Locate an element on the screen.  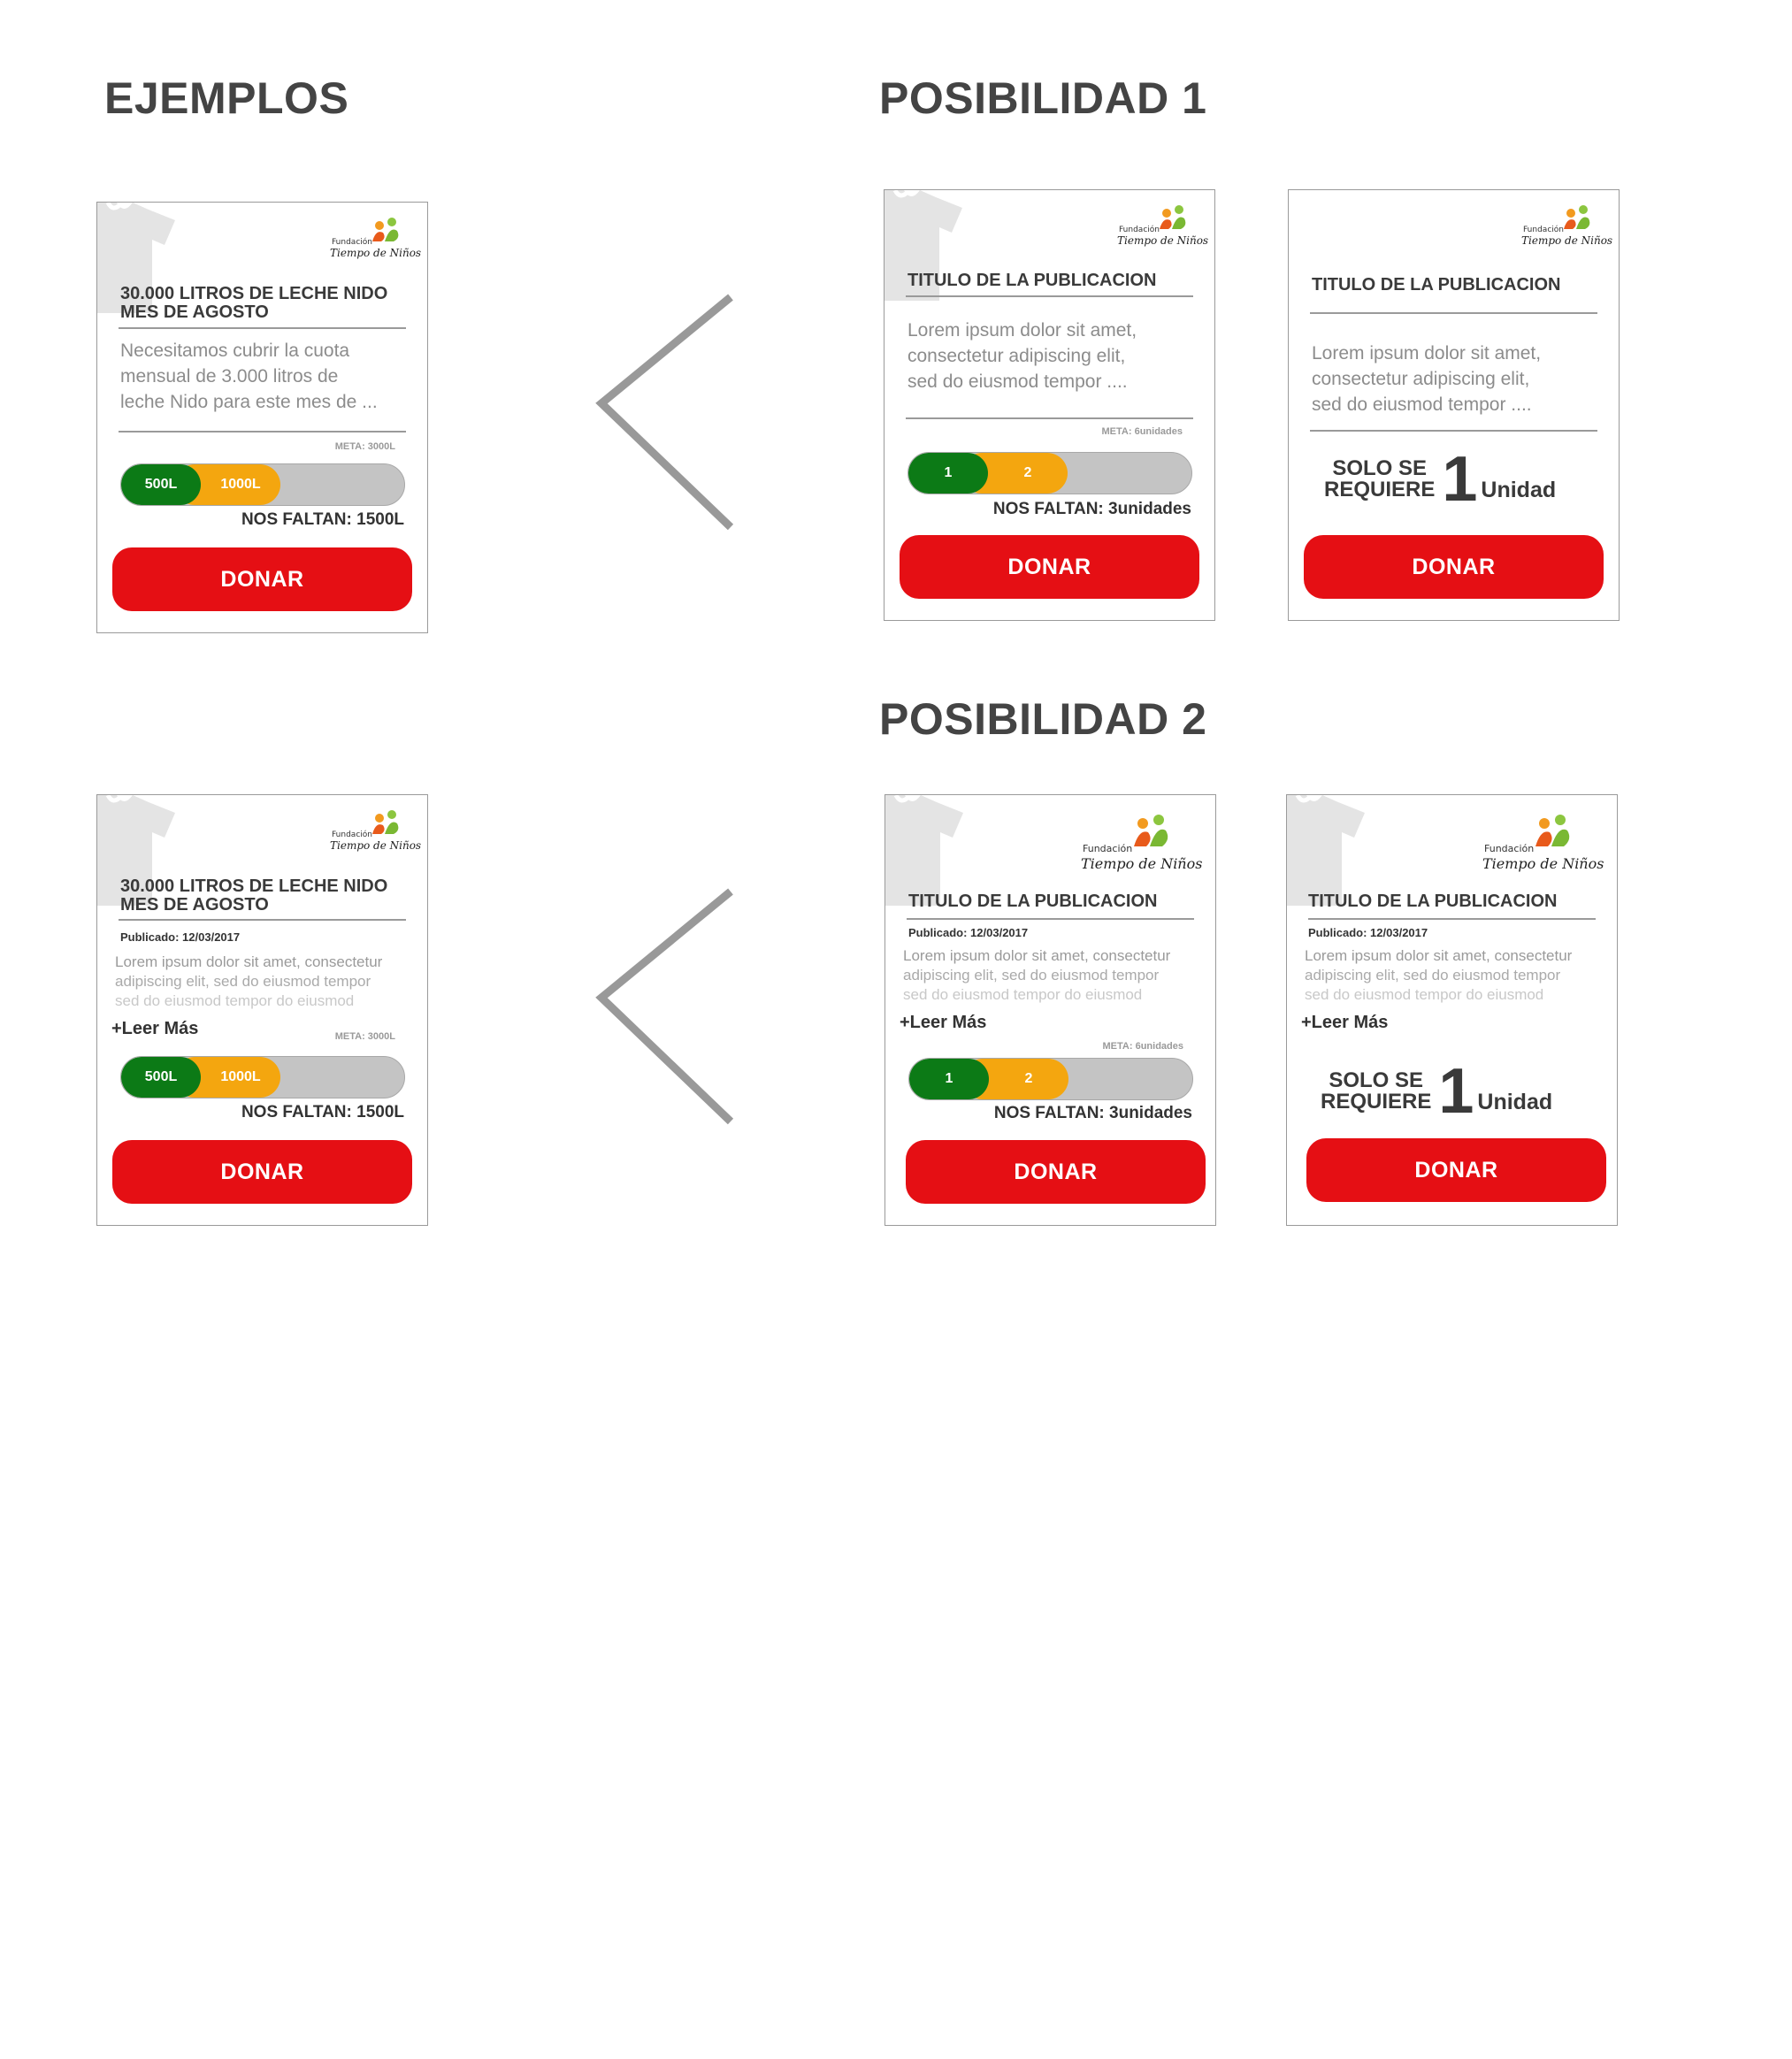
tshirt-icon is located at coordinates (924, 851).